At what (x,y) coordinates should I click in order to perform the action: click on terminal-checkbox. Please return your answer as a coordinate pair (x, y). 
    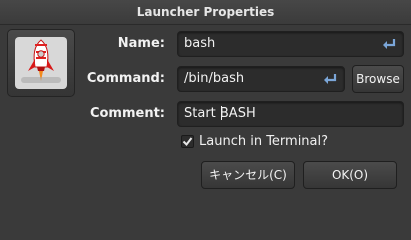
    Looking at the image, I should click on (187, 141).